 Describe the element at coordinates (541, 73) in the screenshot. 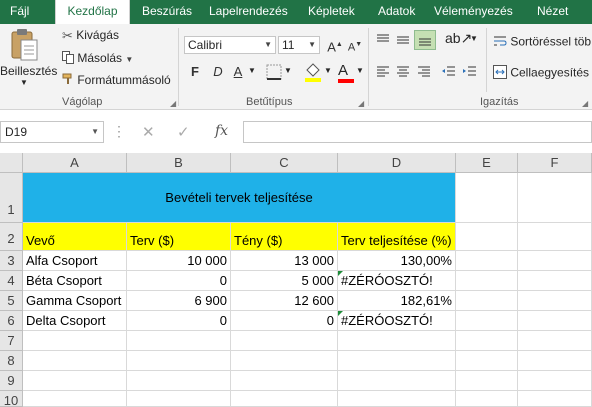

I see `merge-cells-button: Cellaegyesítés` at that location.